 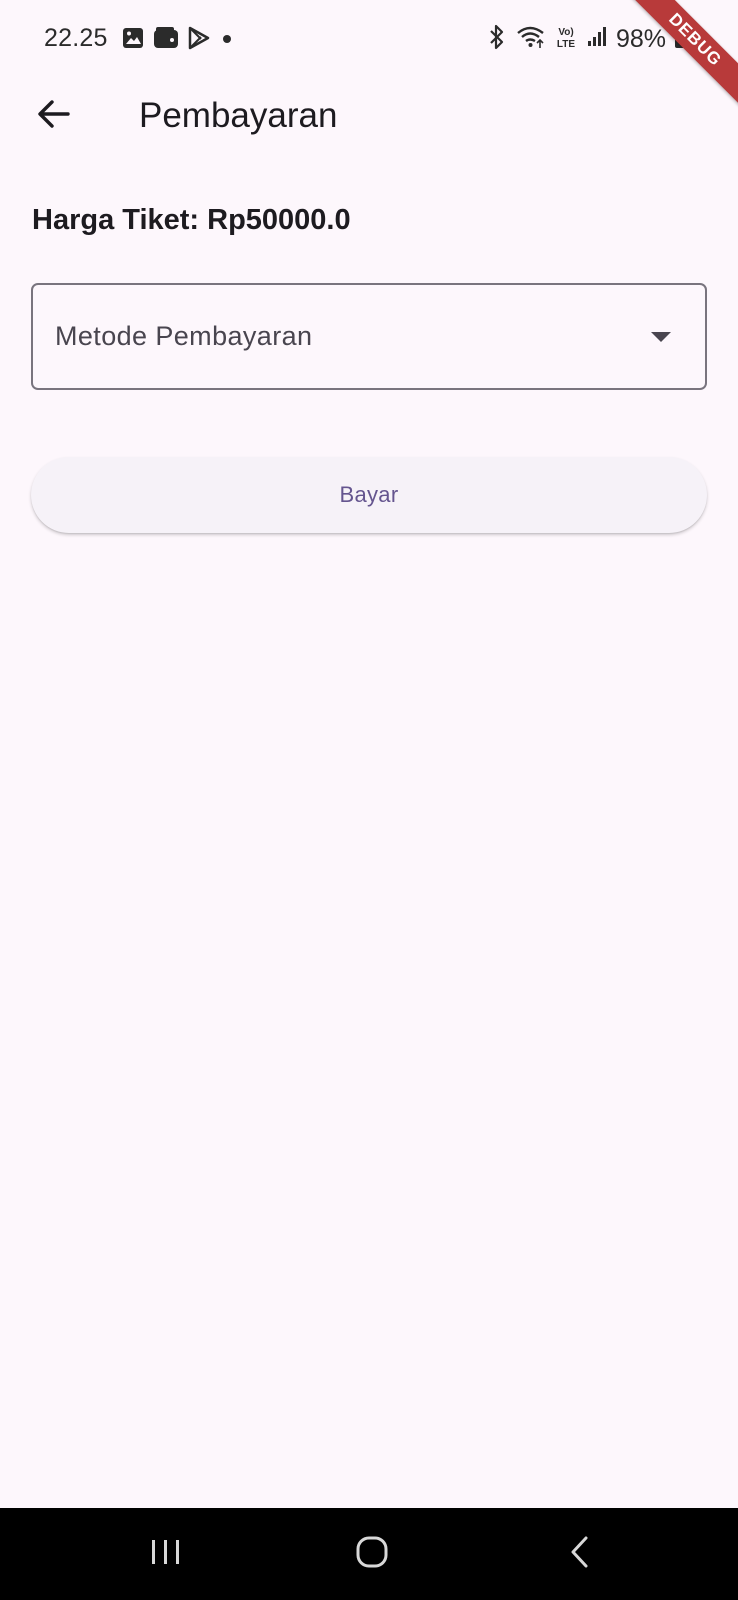 I want to click on app-bar: Pembayaran, so click(x=369, y=116).